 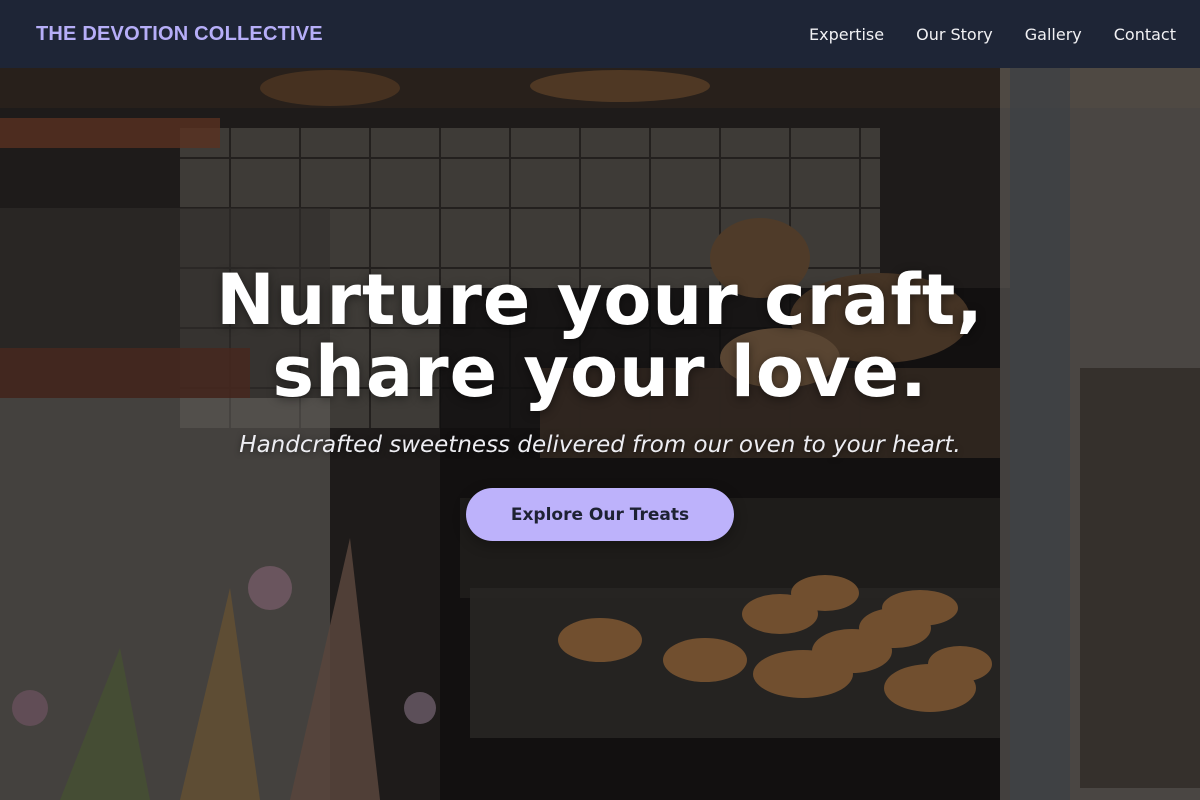 I want to click on nav-link-our-story: Our Story, so click(x=954, y=34).